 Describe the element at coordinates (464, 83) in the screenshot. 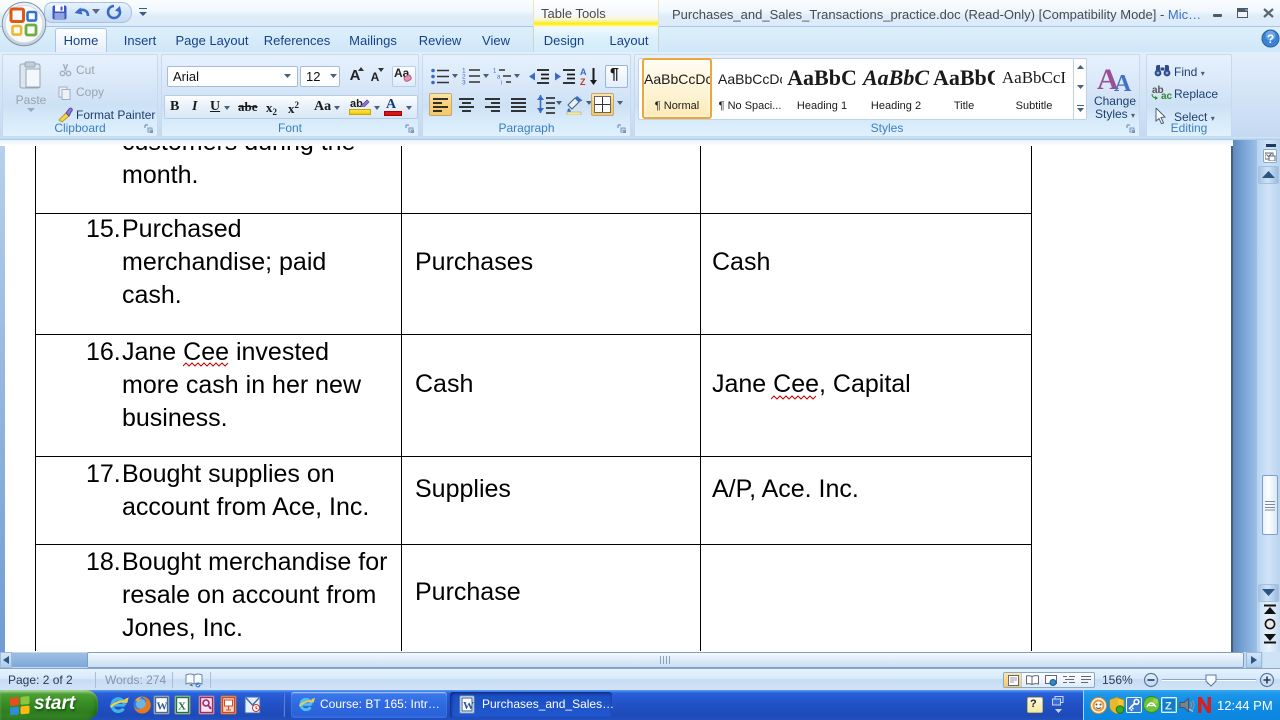

I see `svg-text: 3` at that location.